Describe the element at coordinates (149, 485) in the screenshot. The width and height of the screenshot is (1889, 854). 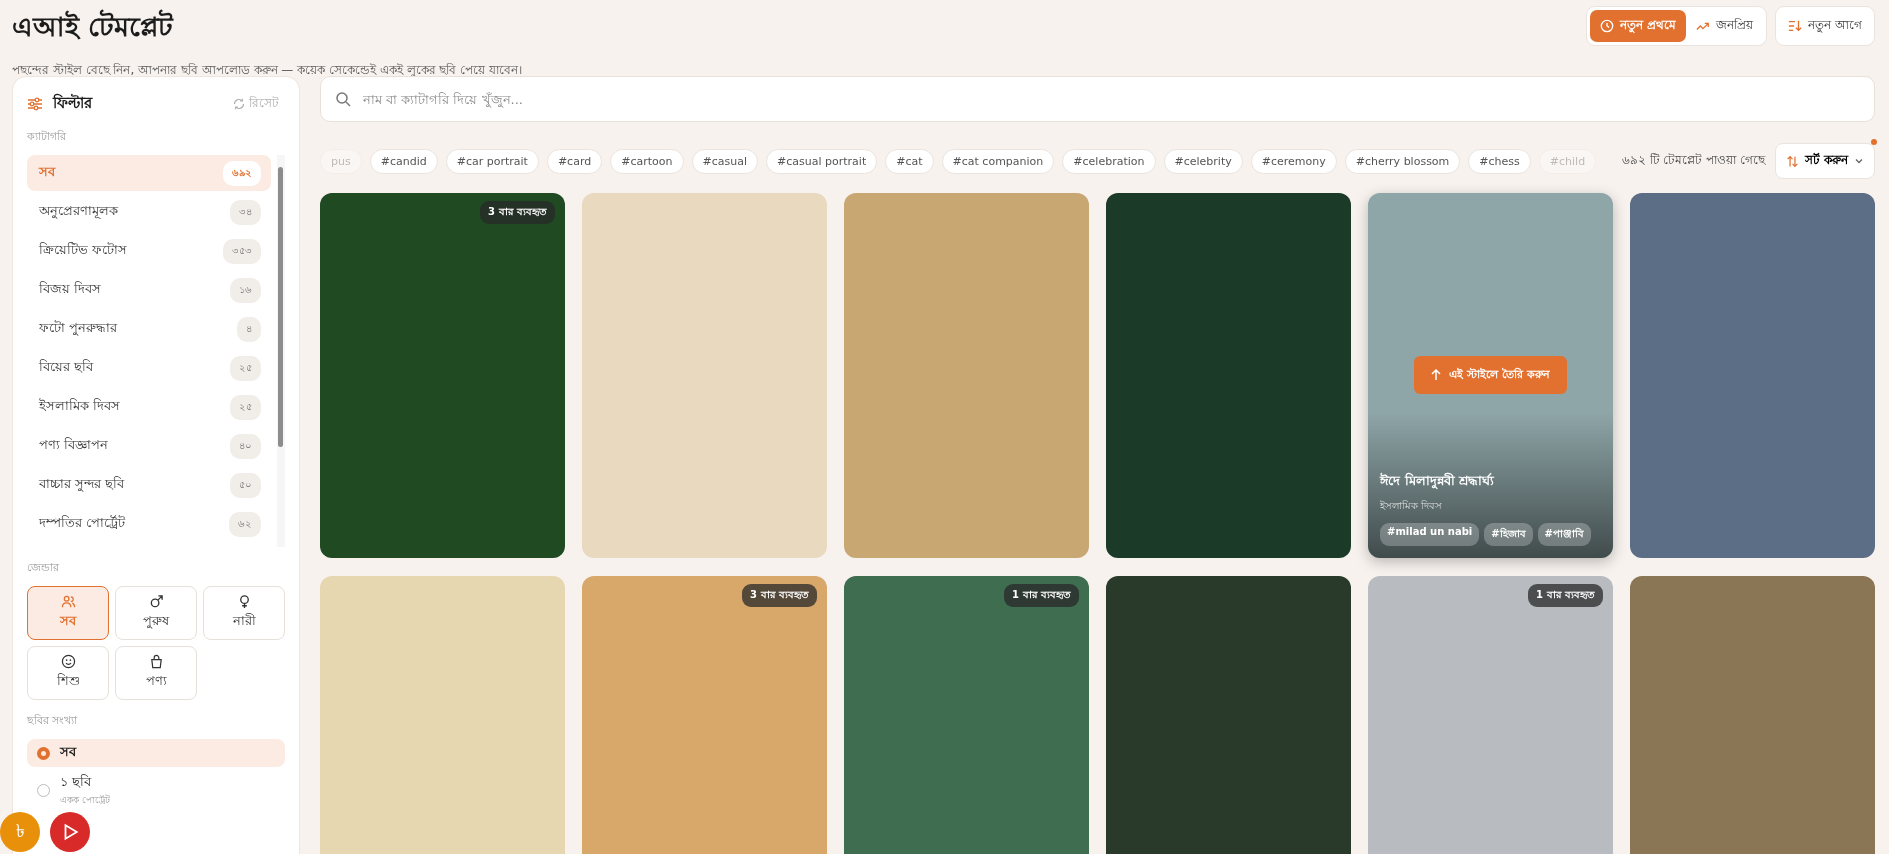
I see `category-item: বাচ্চার সুন্দর ছবি ৫০` at that location.